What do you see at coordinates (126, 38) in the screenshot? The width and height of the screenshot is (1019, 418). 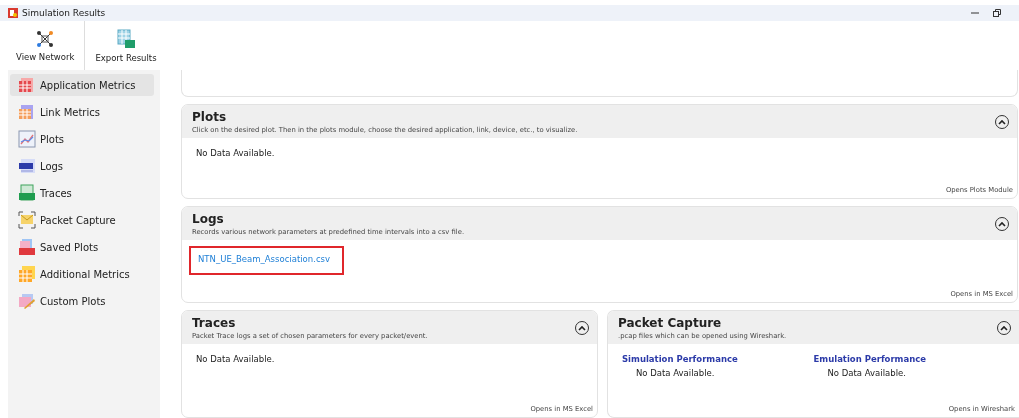 I see `spreadsheet-icon` at bounding box center [126, 38].